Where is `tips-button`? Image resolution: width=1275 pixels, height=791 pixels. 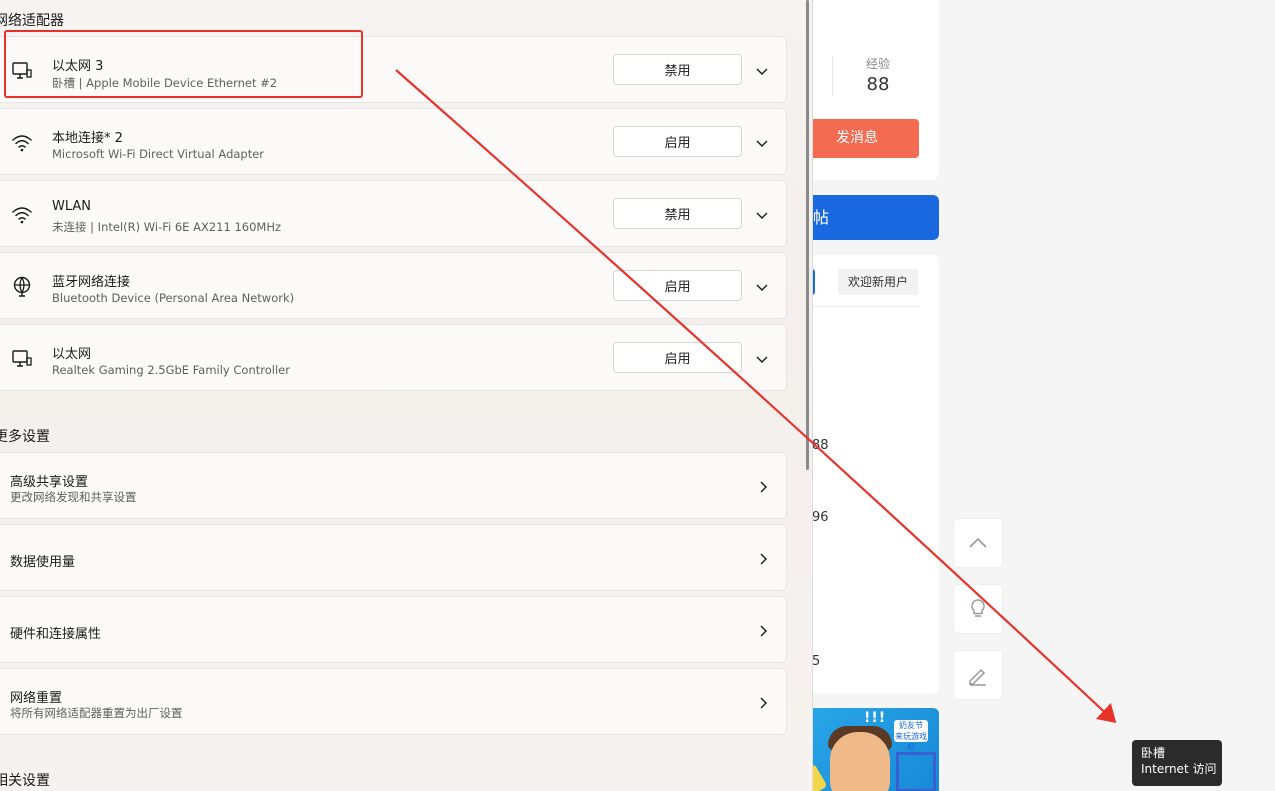 tips-button is located at coordinates (978, 609).